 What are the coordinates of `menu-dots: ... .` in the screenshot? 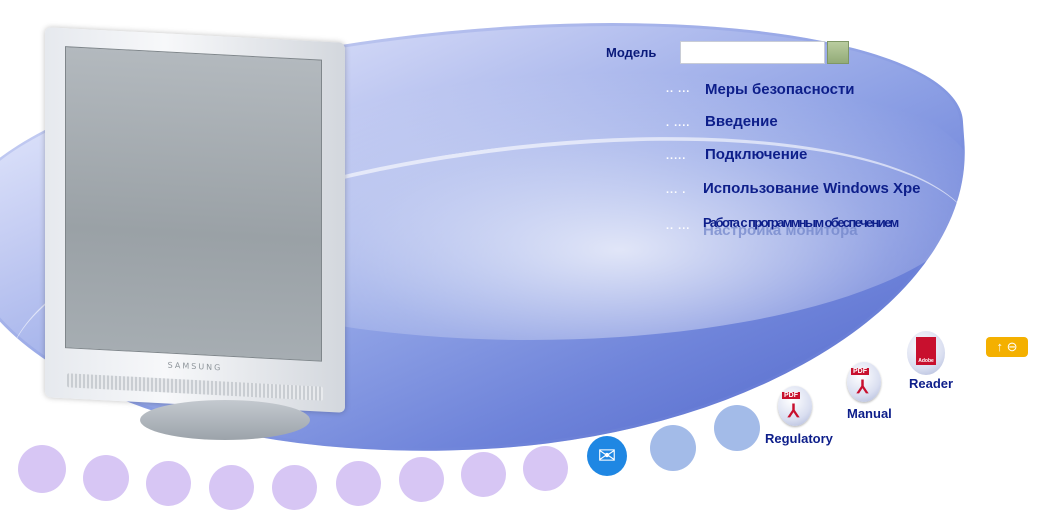 It's located at (676, 190).